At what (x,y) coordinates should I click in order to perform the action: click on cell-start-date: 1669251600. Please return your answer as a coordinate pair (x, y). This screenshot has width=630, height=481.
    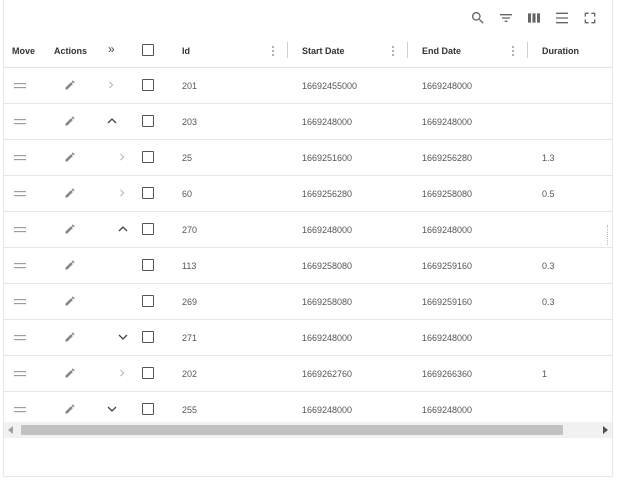
    Looking at the image, I should click on (327, 158).